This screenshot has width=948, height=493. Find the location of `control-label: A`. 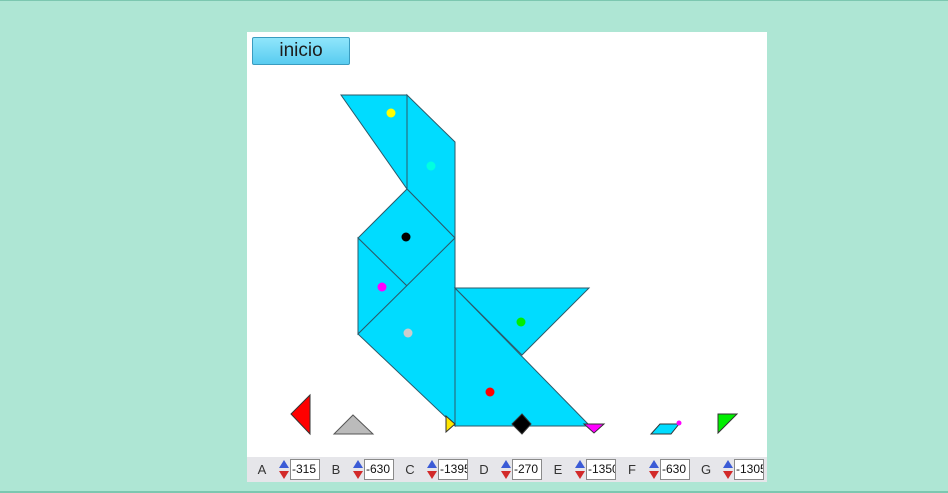

control-label: A is located at coordinates (262, 469).